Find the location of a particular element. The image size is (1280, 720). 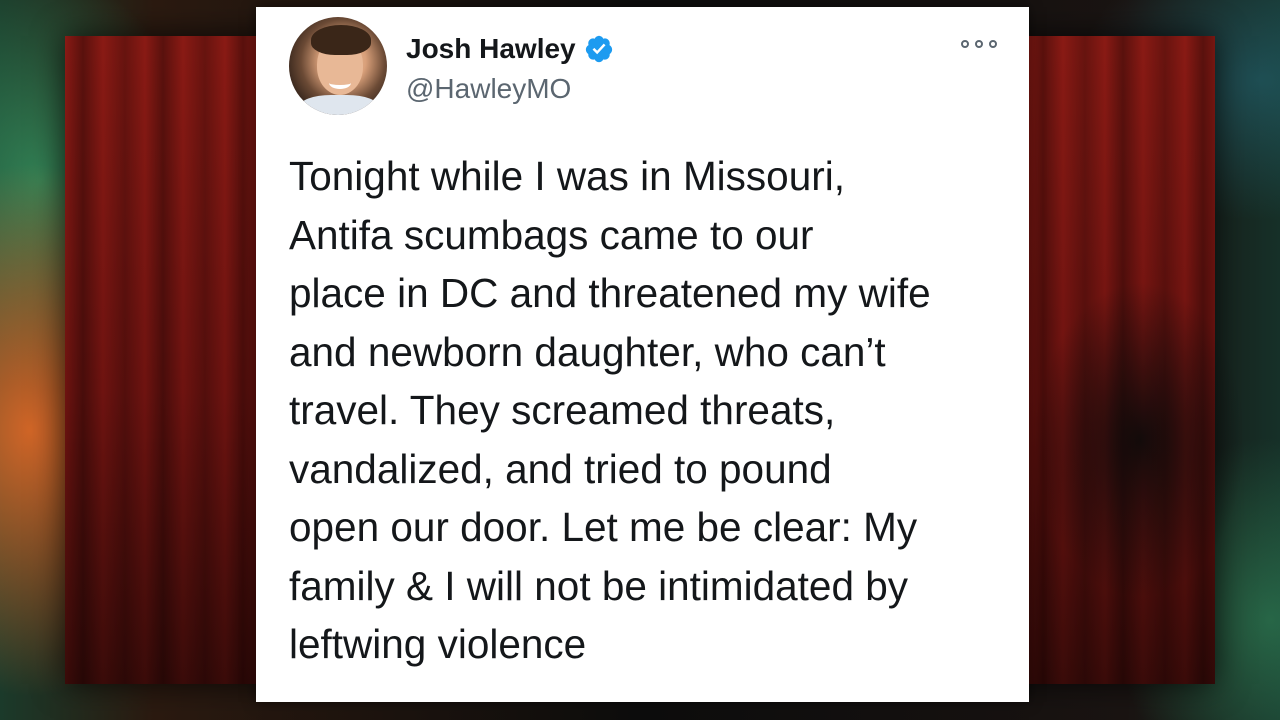

author-name: Josh Hawley is located at coordinates (491, 49).